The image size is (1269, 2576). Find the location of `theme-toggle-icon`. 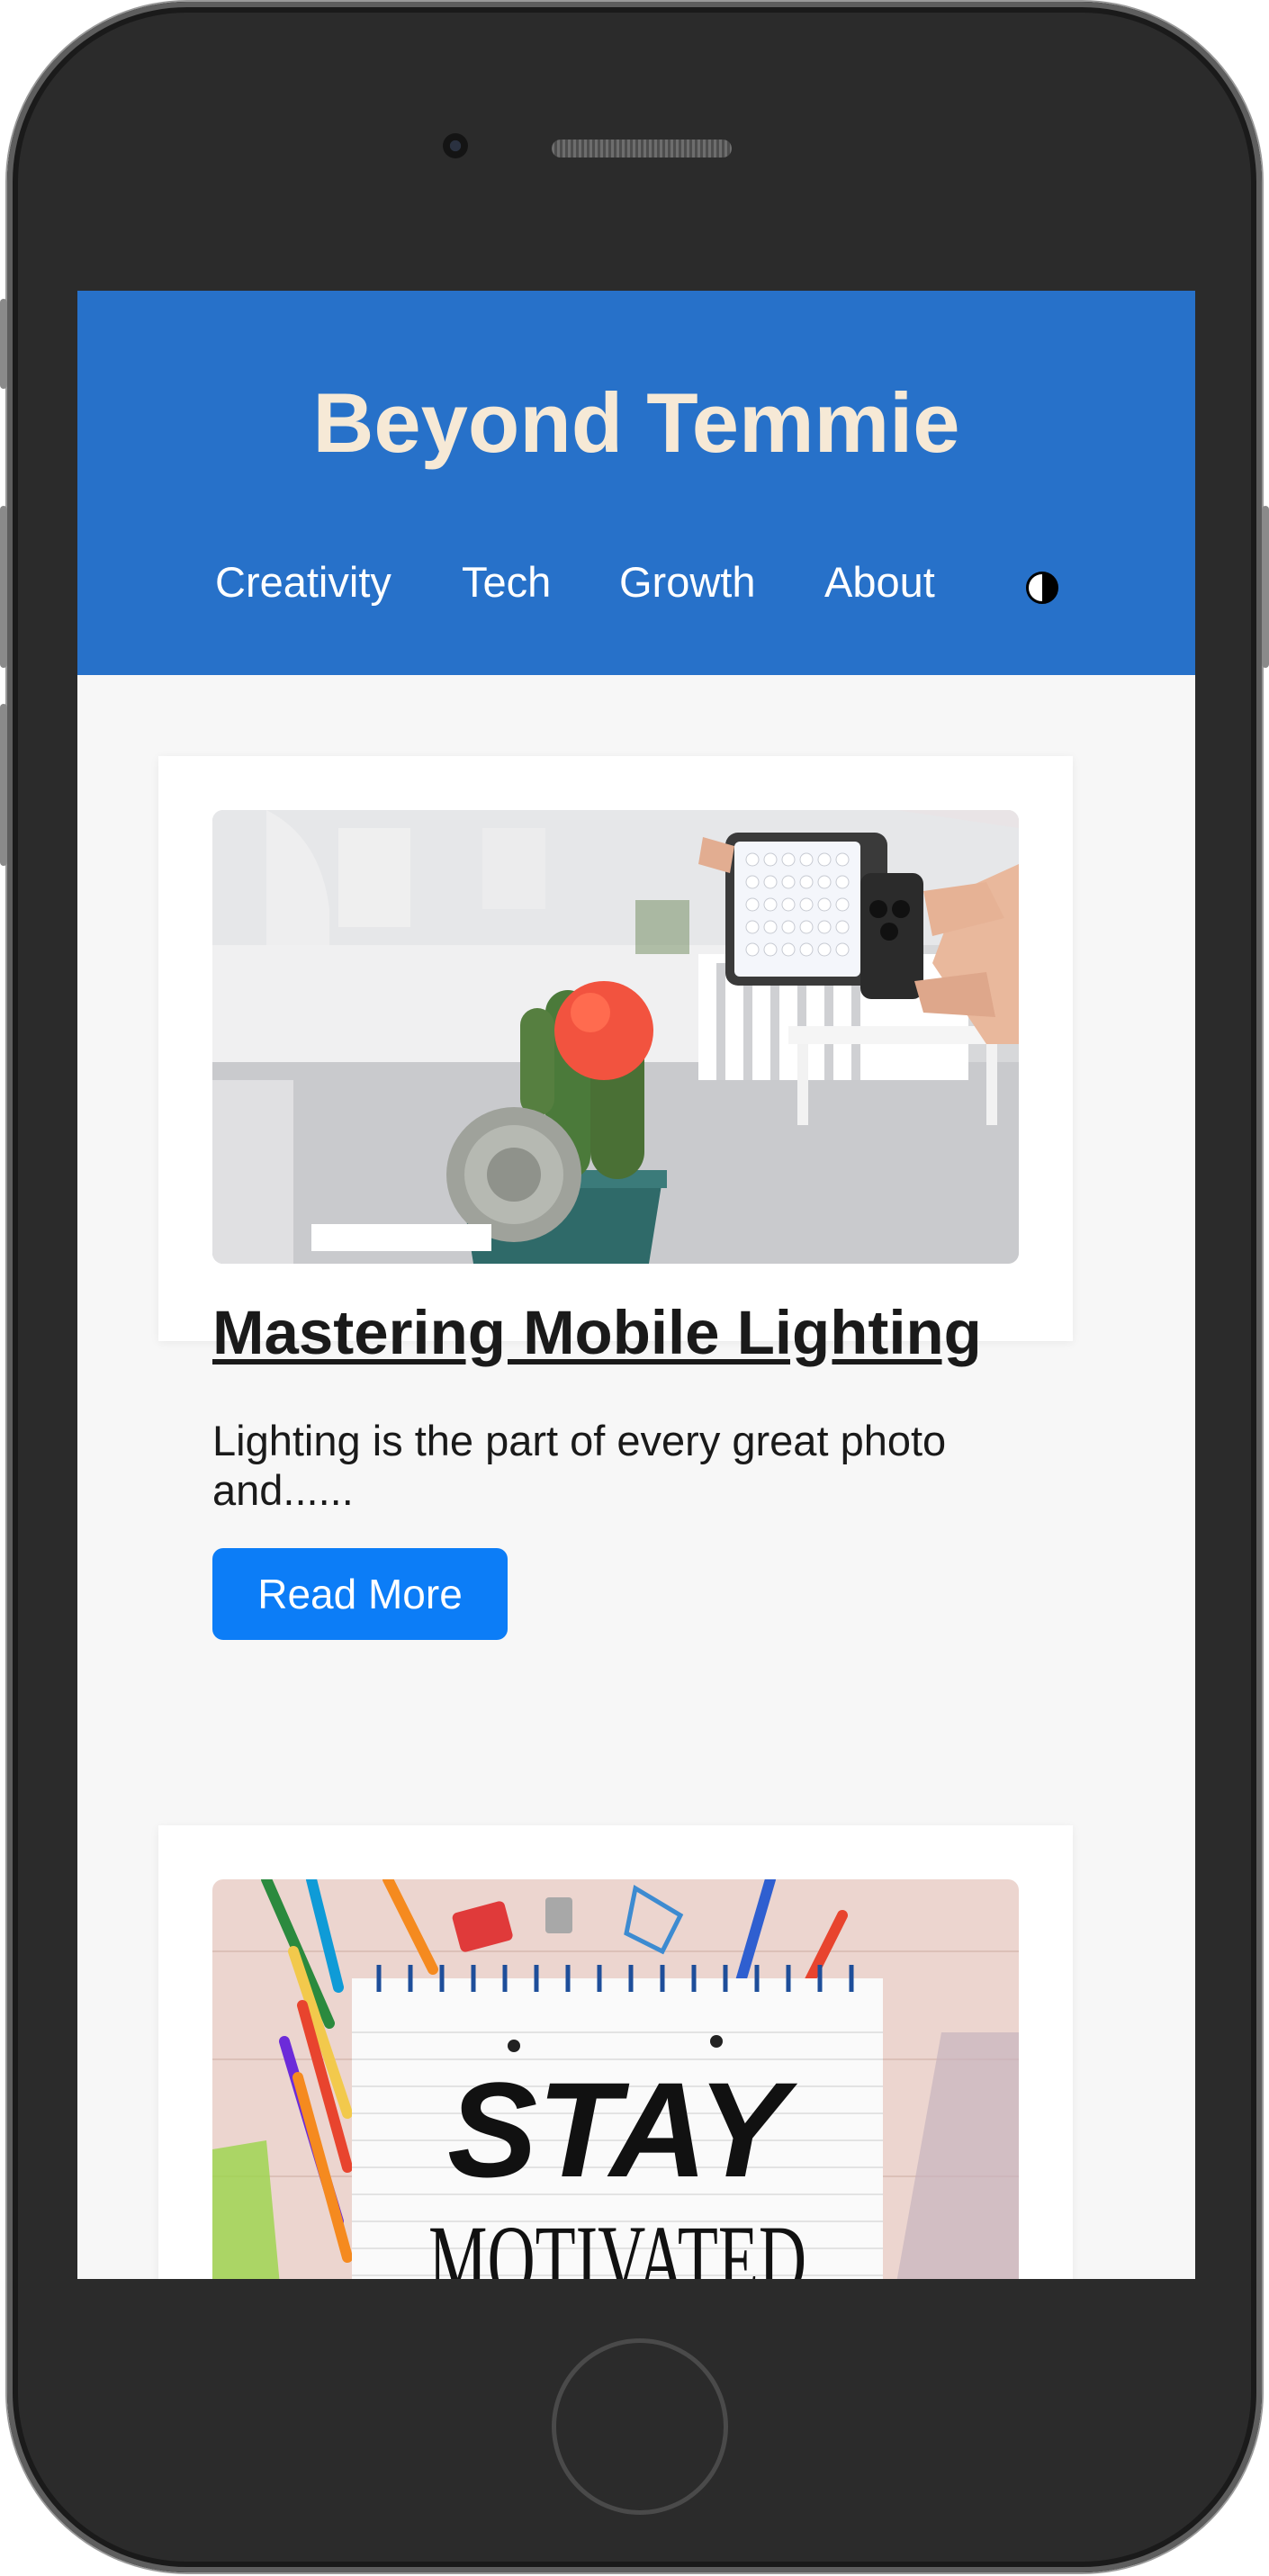

theme-toggle-icon is located at coordinates (1042, 588).